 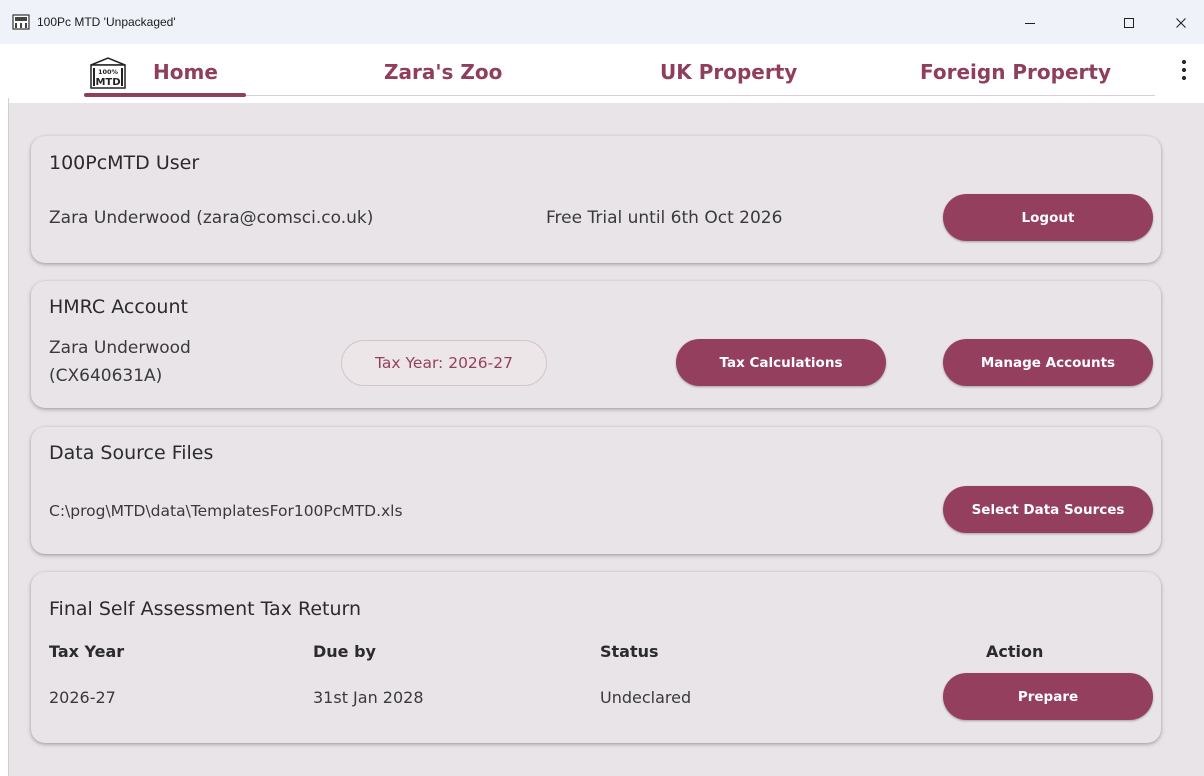 What do you see at coordinates (781, 362) in the screenshot?
I see `tax-calculations-button: Tax Calculations` at bounding box center [781, 362].